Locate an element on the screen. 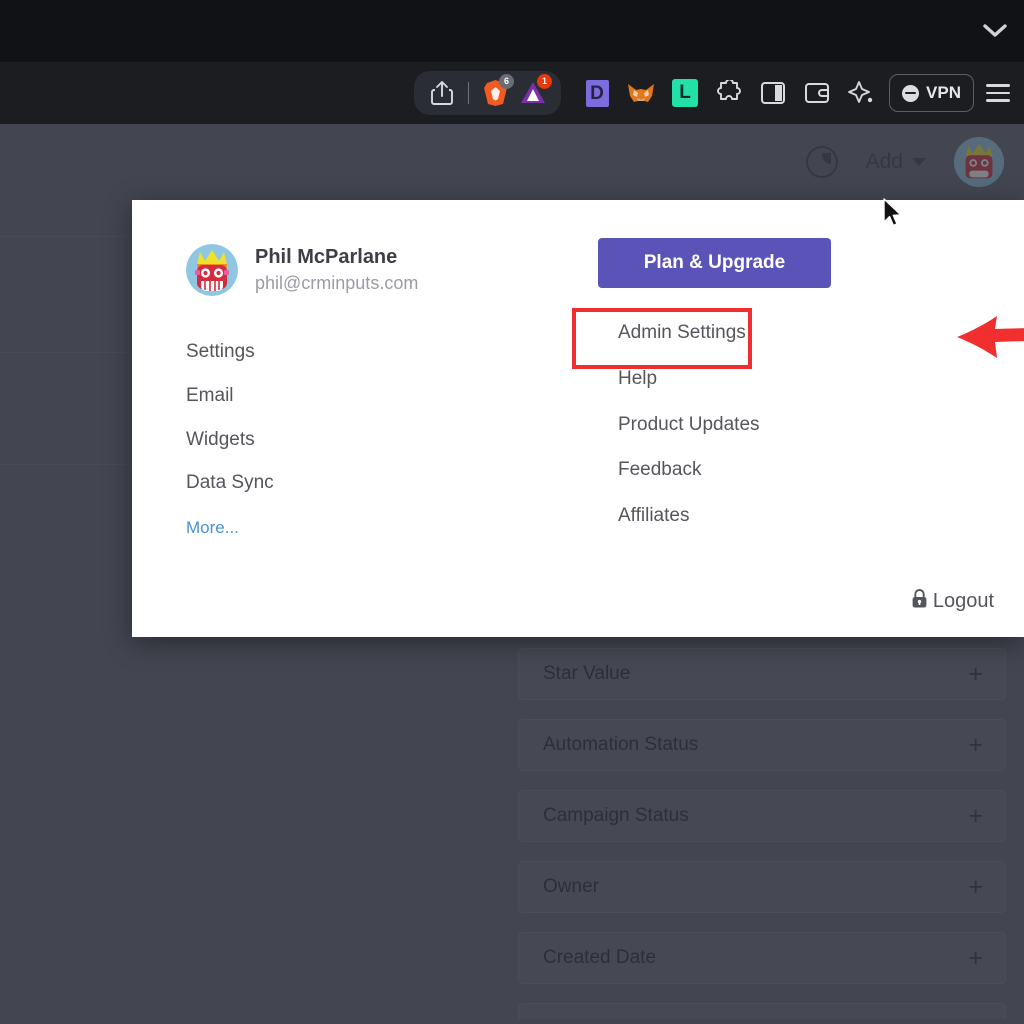 The image size is (1024, 1024). mouse-cursor is located at coordinates (893, 216).